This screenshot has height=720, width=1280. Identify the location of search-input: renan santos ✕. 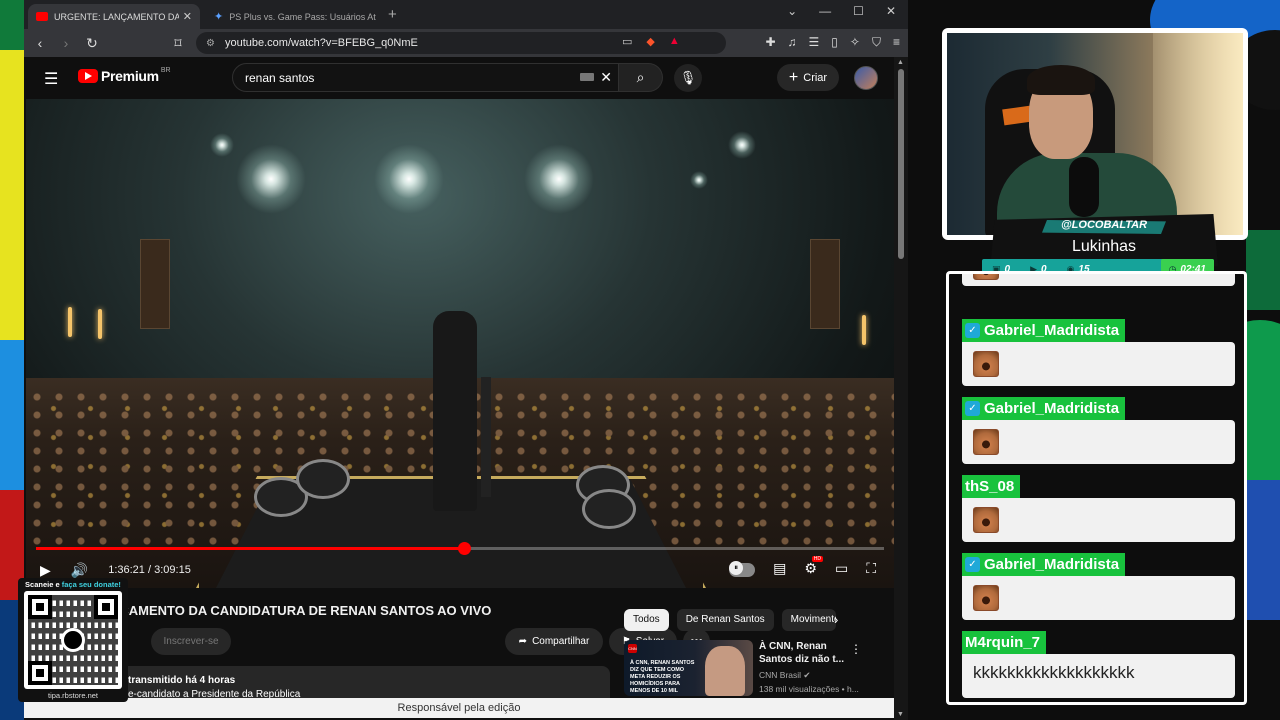
(425, 77).